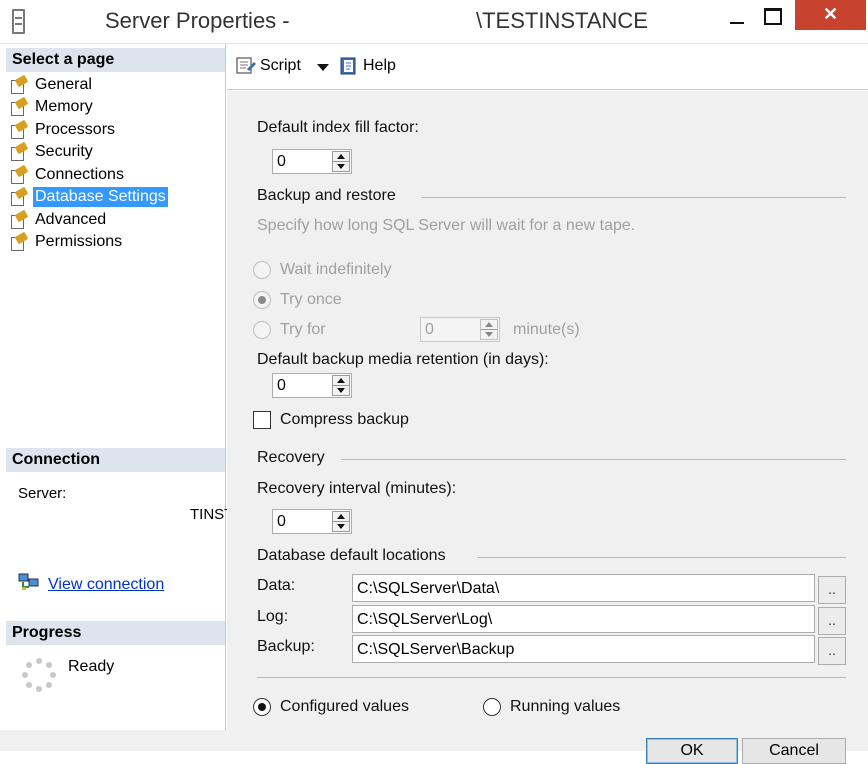  What do you see at coordinates (326, 195) in the screenshot?
I see `backup-restore-heading: Backup and restore` at bounding box center [326, 195].